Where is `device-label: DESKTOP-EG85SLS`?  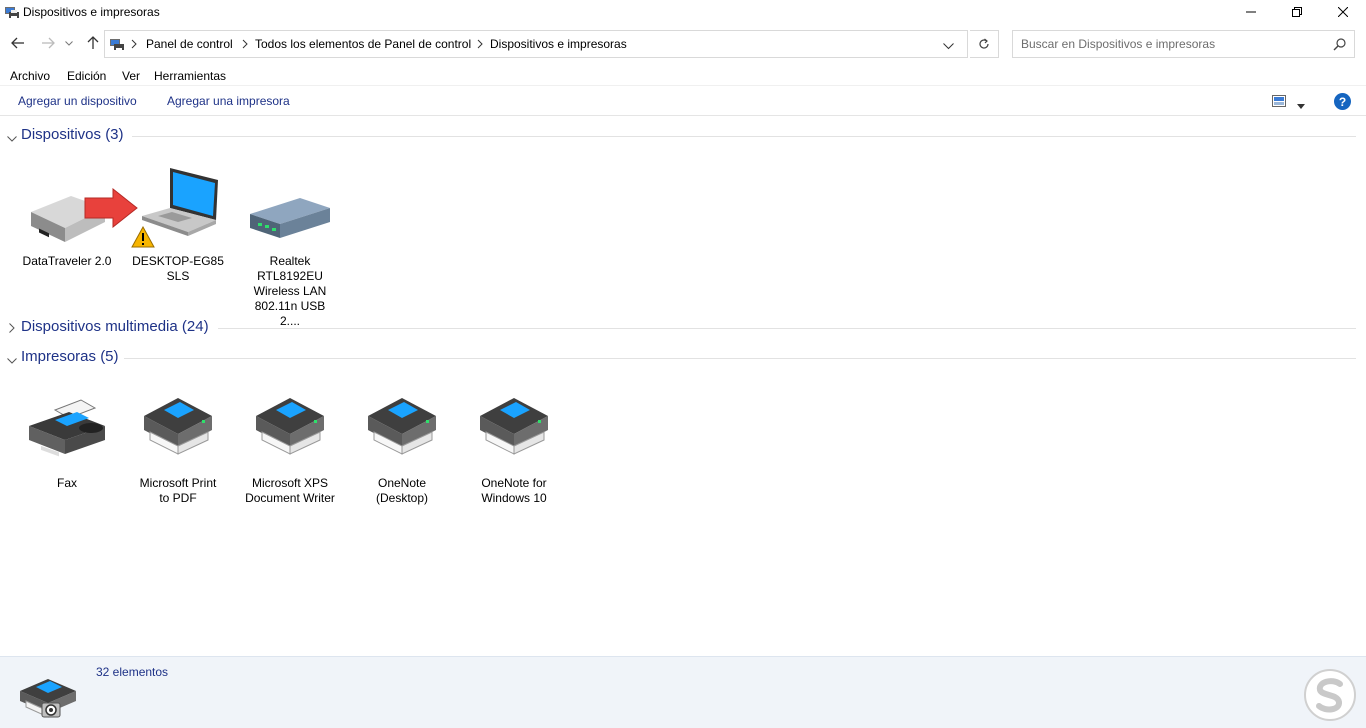
device-label: DESKTOP-EG85SLS is located at coordinates (178, 268).